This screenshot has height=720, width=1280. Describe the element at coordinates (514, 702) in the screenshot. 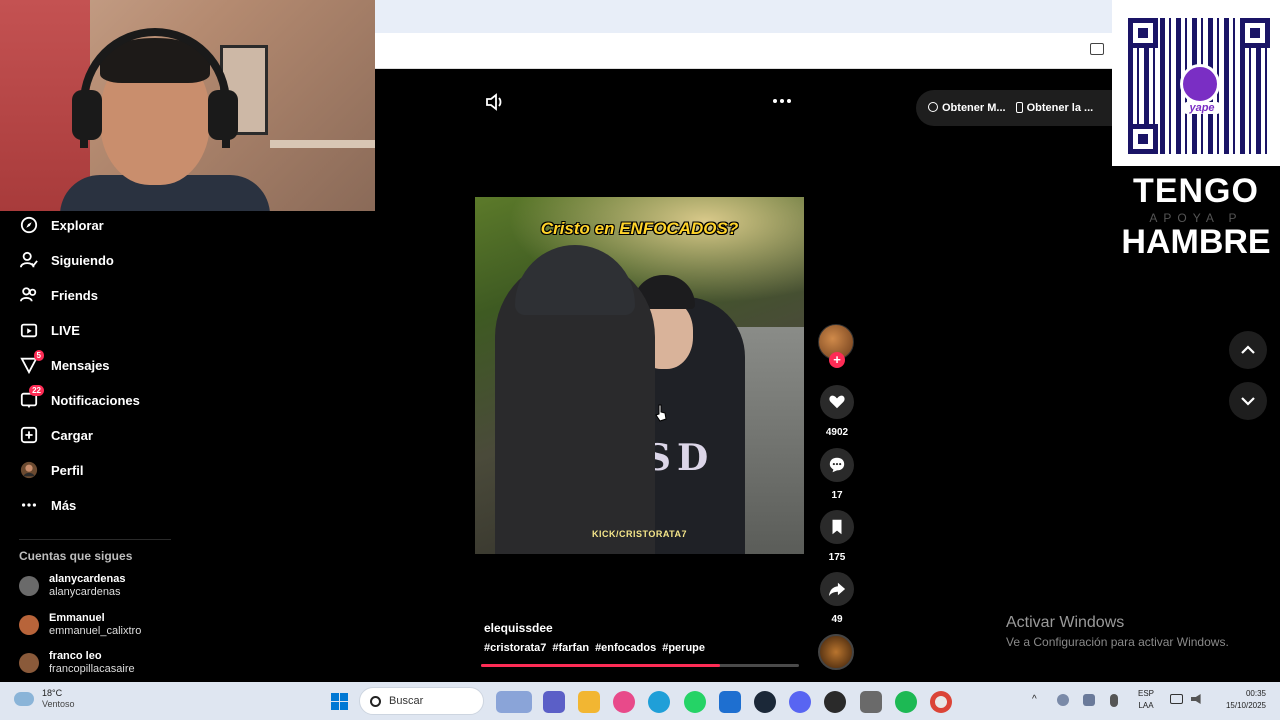

I see `widgets-icon` at that location.